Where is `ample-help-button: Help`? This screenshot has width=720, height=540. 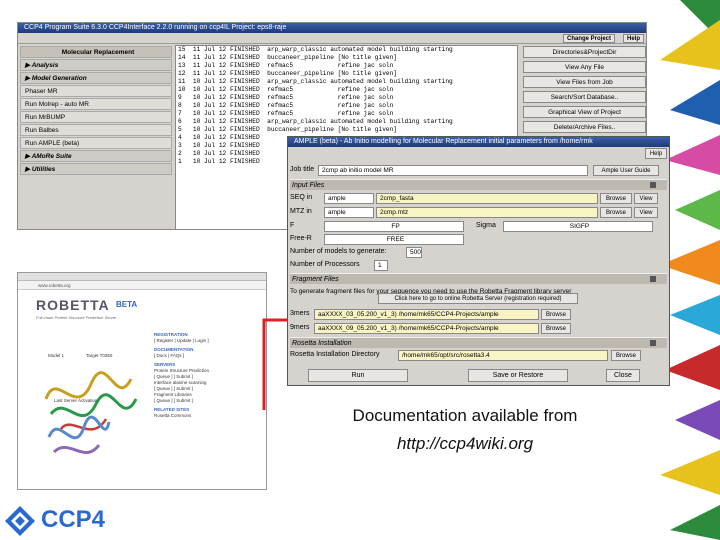
ample-help-button: Help is located at coordinates (656, 153).